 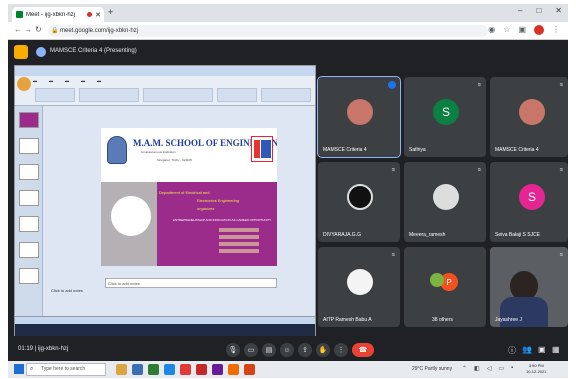 I want to click on system-tray: ⌃ ◧ ◁ ▭ ▪, so click(x=487, y=368).